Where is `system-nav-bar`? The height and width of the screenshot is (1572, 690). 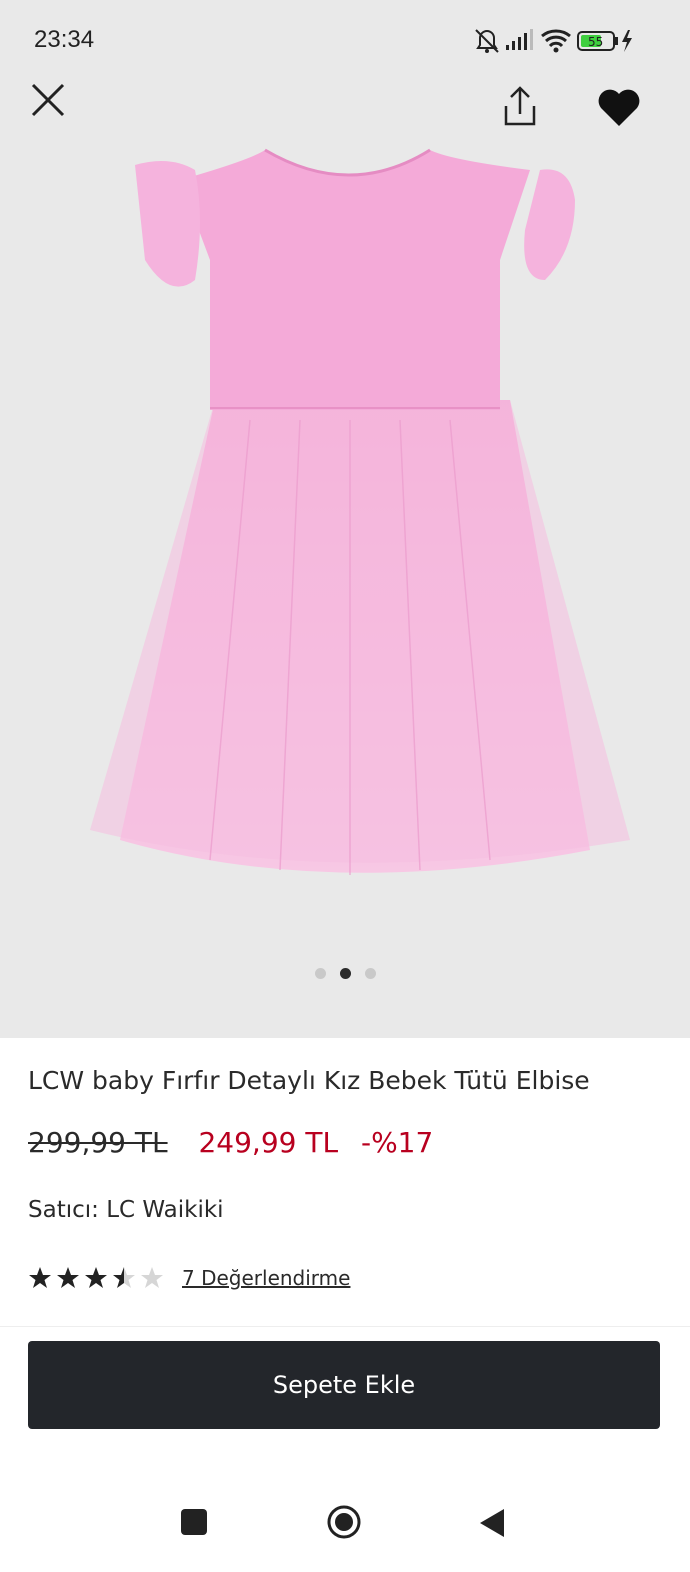 system-nav-bar is located at coordinates (345, 1526).